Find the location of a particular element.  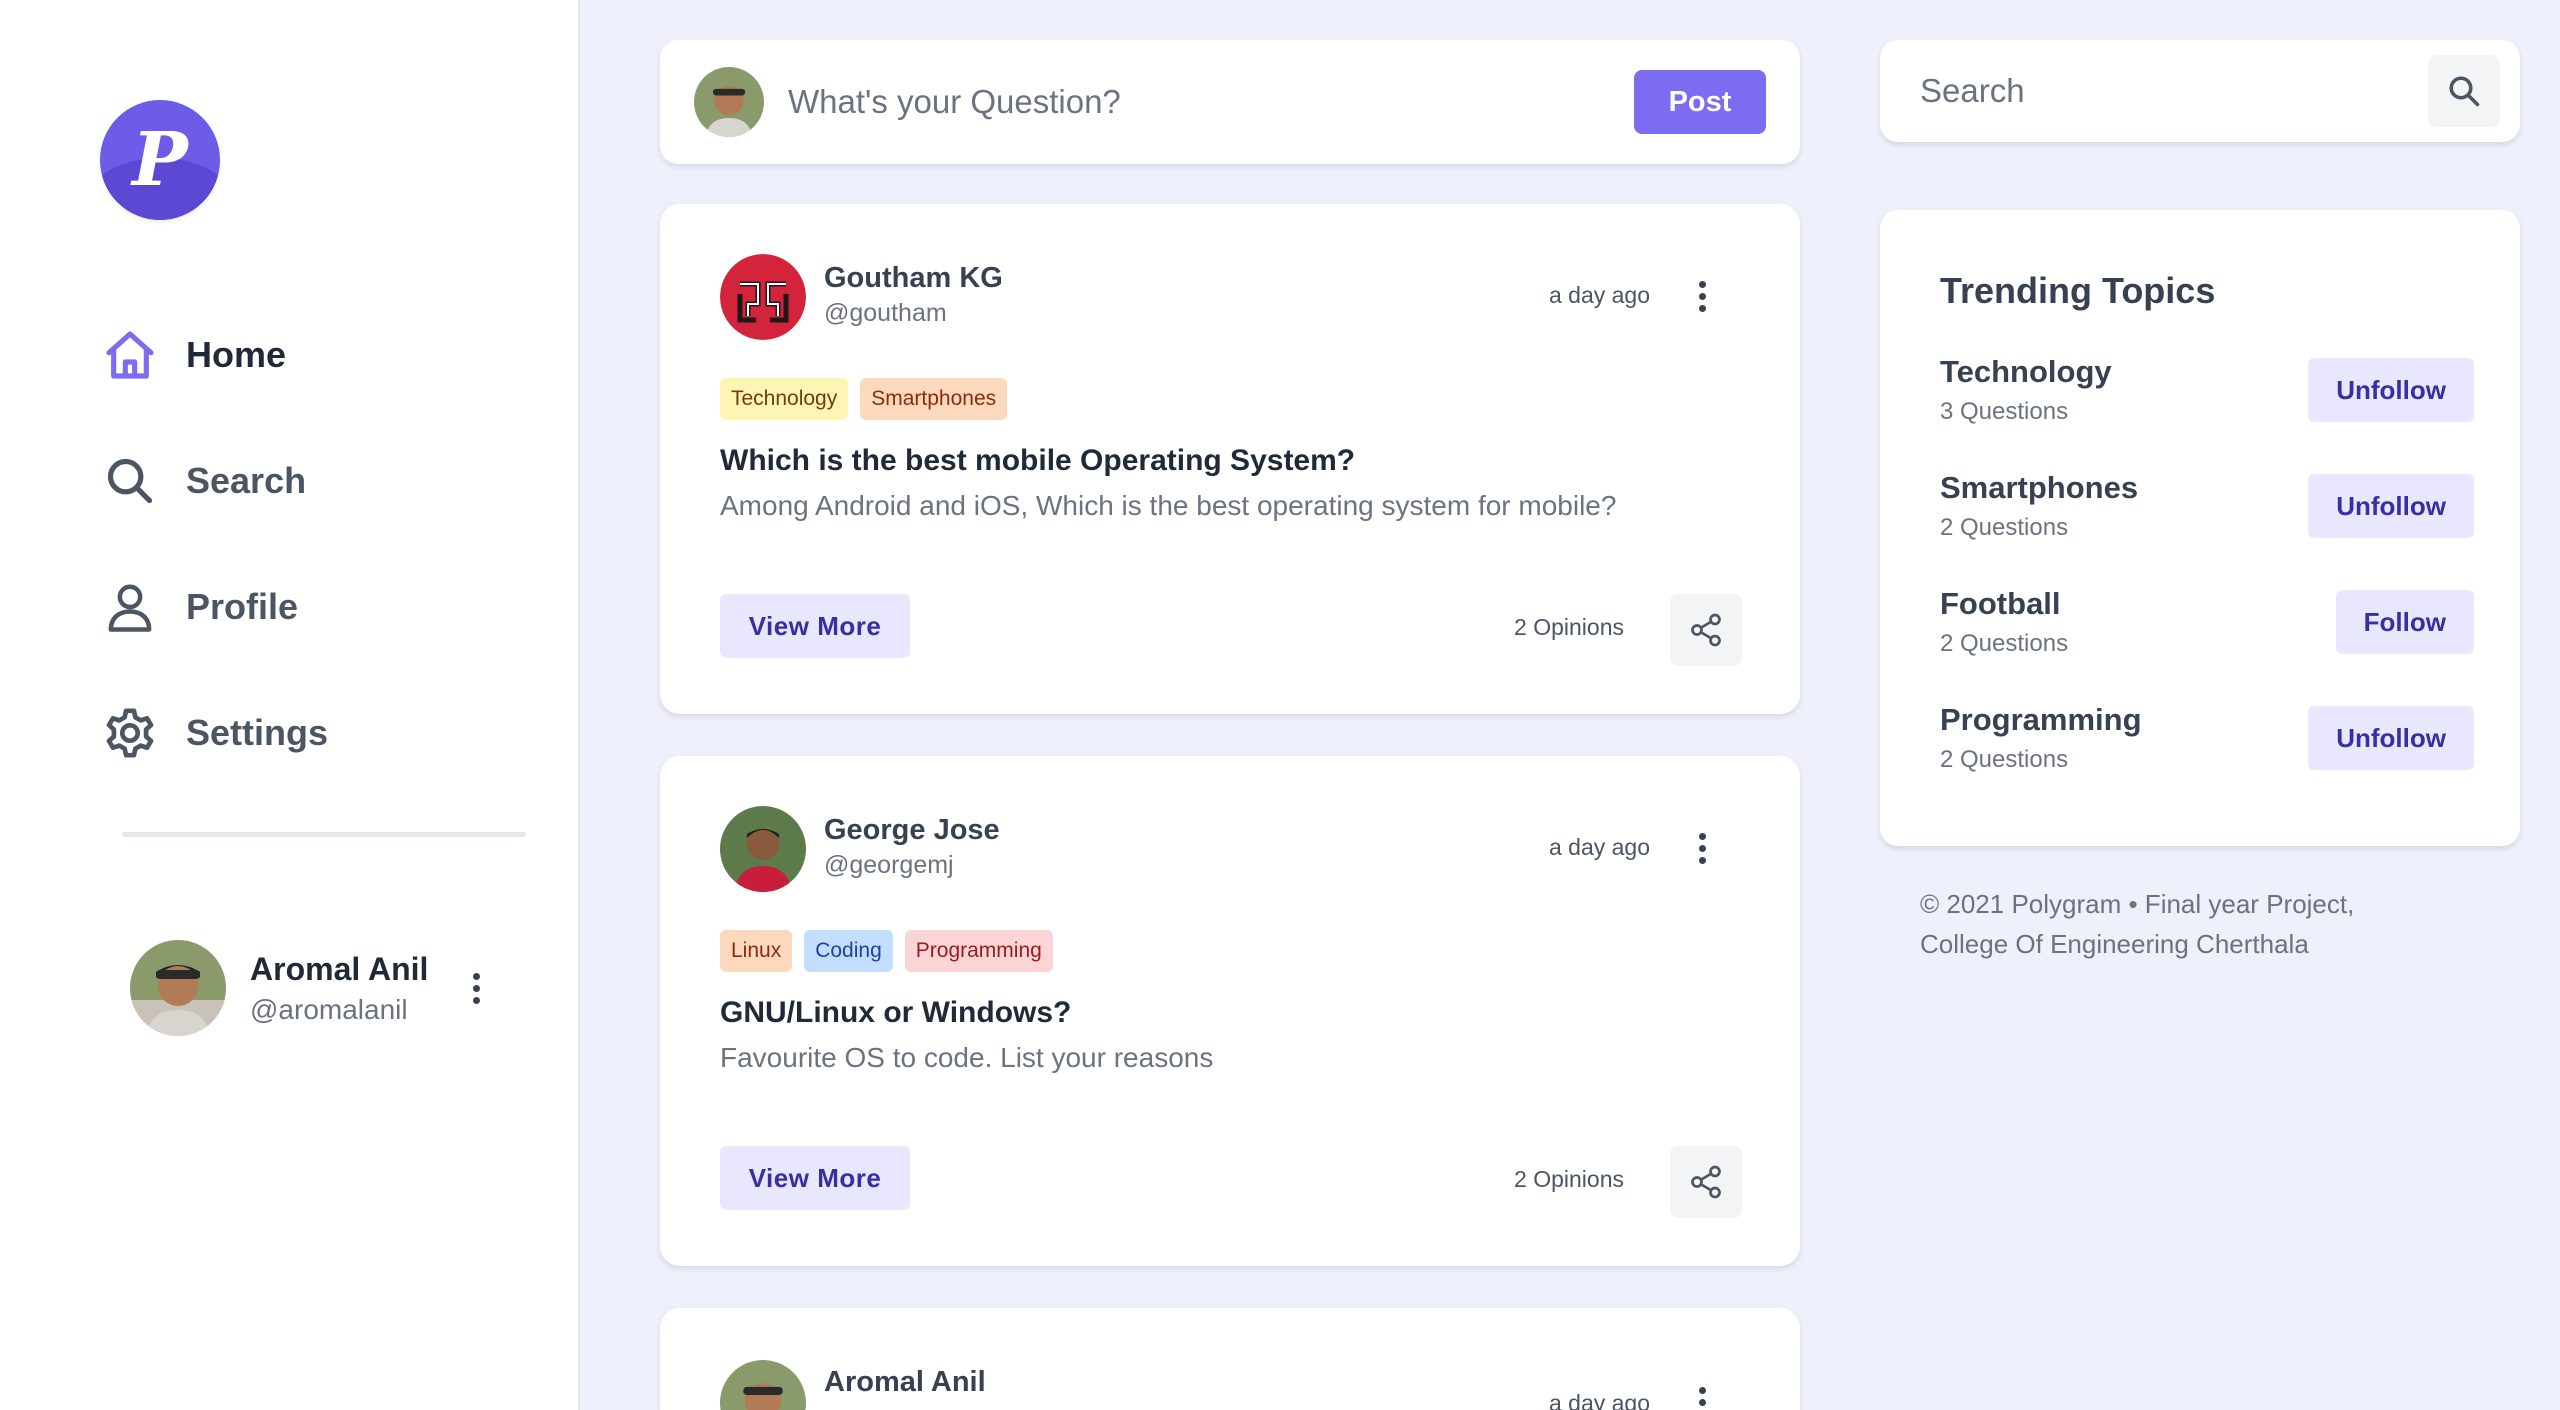

tag-technology: Technology is located at coordinates (784, 399).